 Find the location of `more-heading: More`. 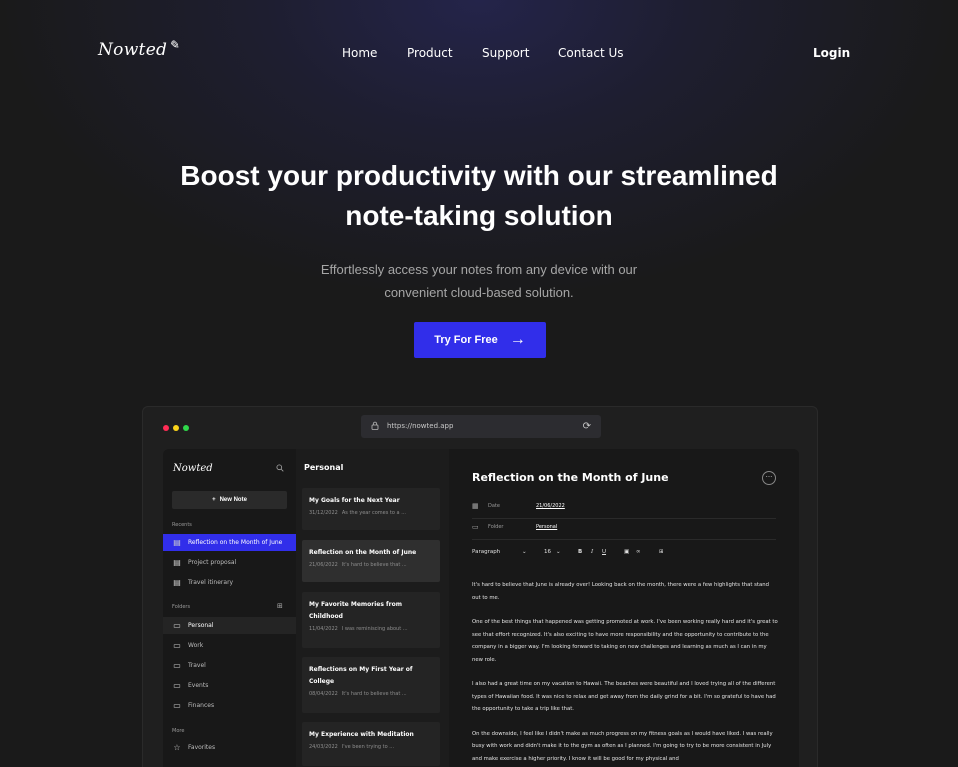

more-heading: More is located at coordinates (178, 731).